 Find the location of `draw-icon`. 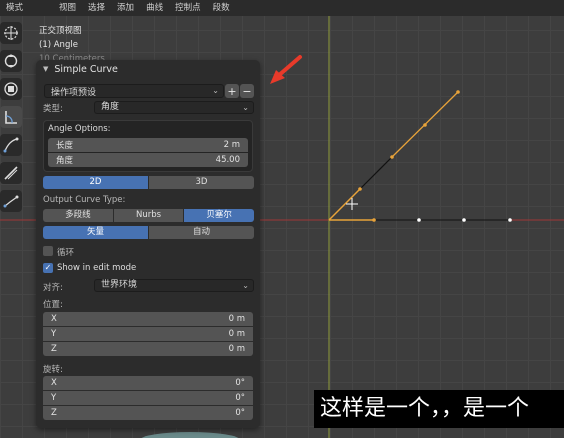

draw-icon is located at coordinates (11, 145).